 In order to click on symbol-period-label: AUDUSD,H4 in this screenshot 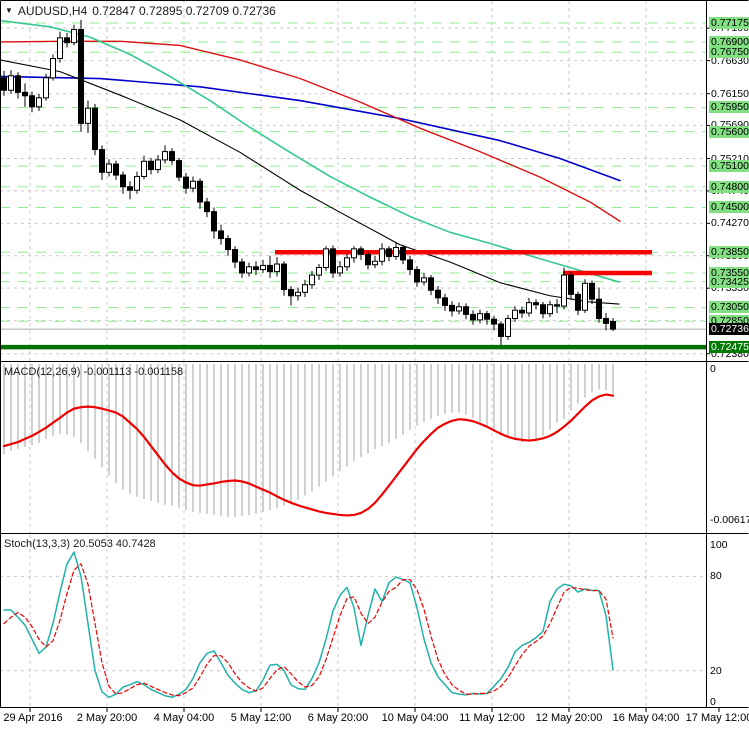, I will do `click(52, 11)`.